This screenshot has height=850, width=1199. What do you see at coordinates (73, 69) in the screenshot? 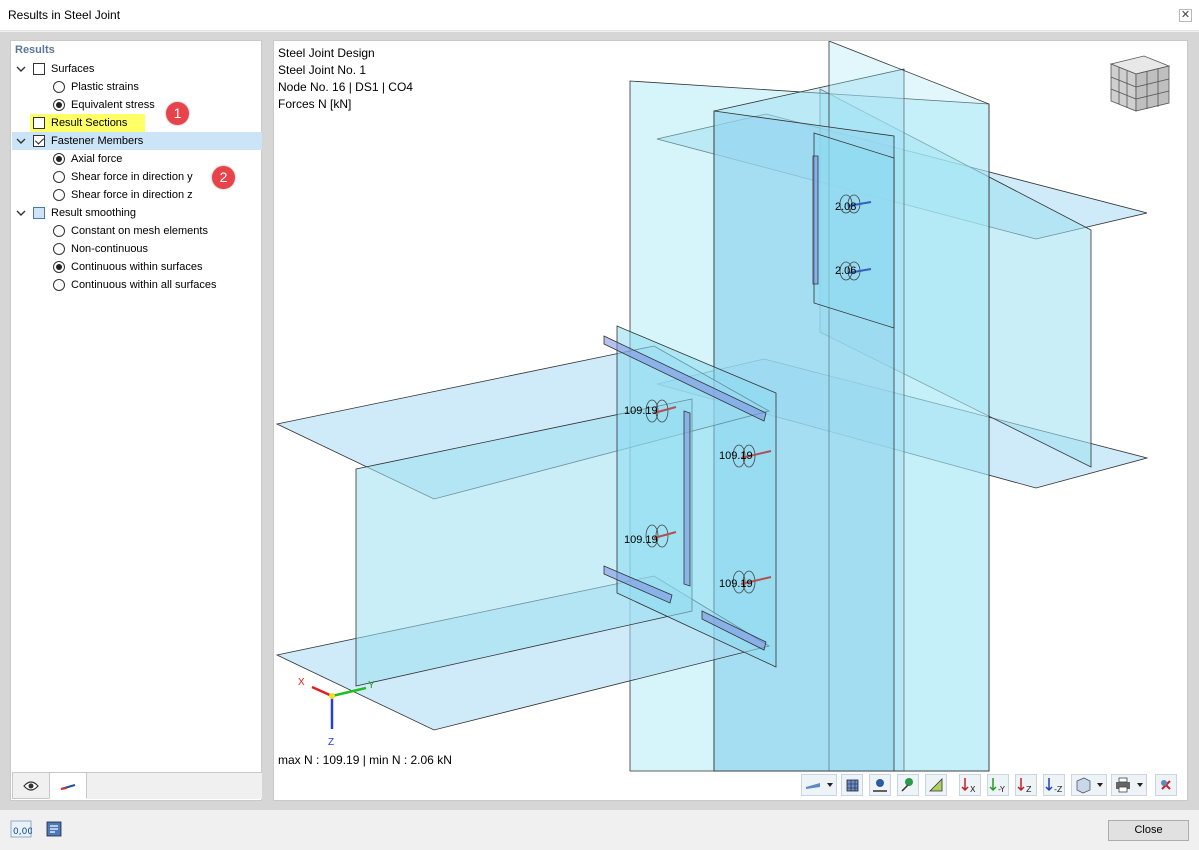
I see `surfaces-label: Surfaces` at bounding box center [73, 69].